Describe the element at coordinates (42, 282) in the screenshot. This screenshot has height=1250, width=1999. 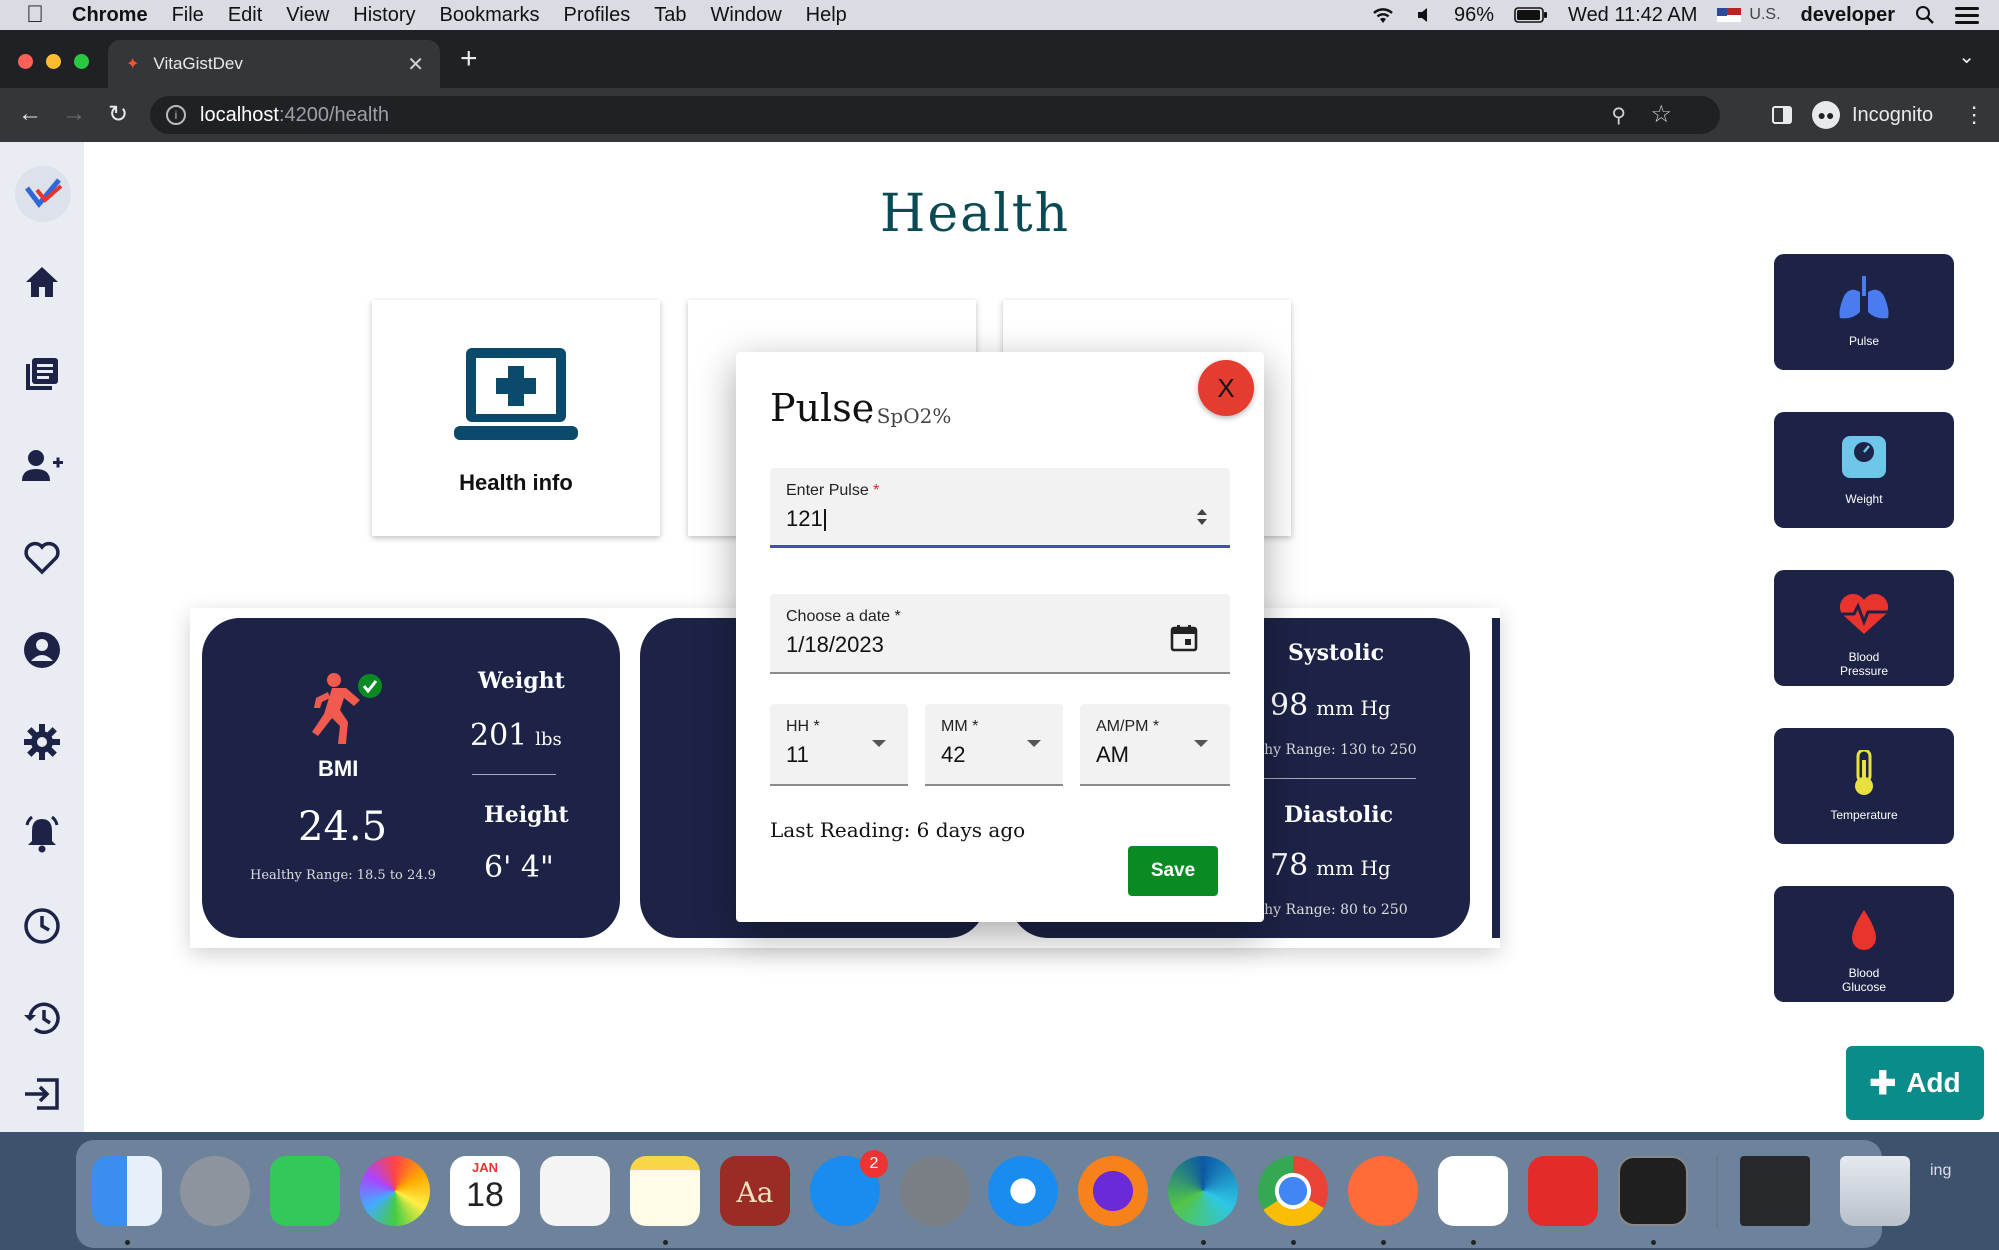
I see `home-icon` at that location.